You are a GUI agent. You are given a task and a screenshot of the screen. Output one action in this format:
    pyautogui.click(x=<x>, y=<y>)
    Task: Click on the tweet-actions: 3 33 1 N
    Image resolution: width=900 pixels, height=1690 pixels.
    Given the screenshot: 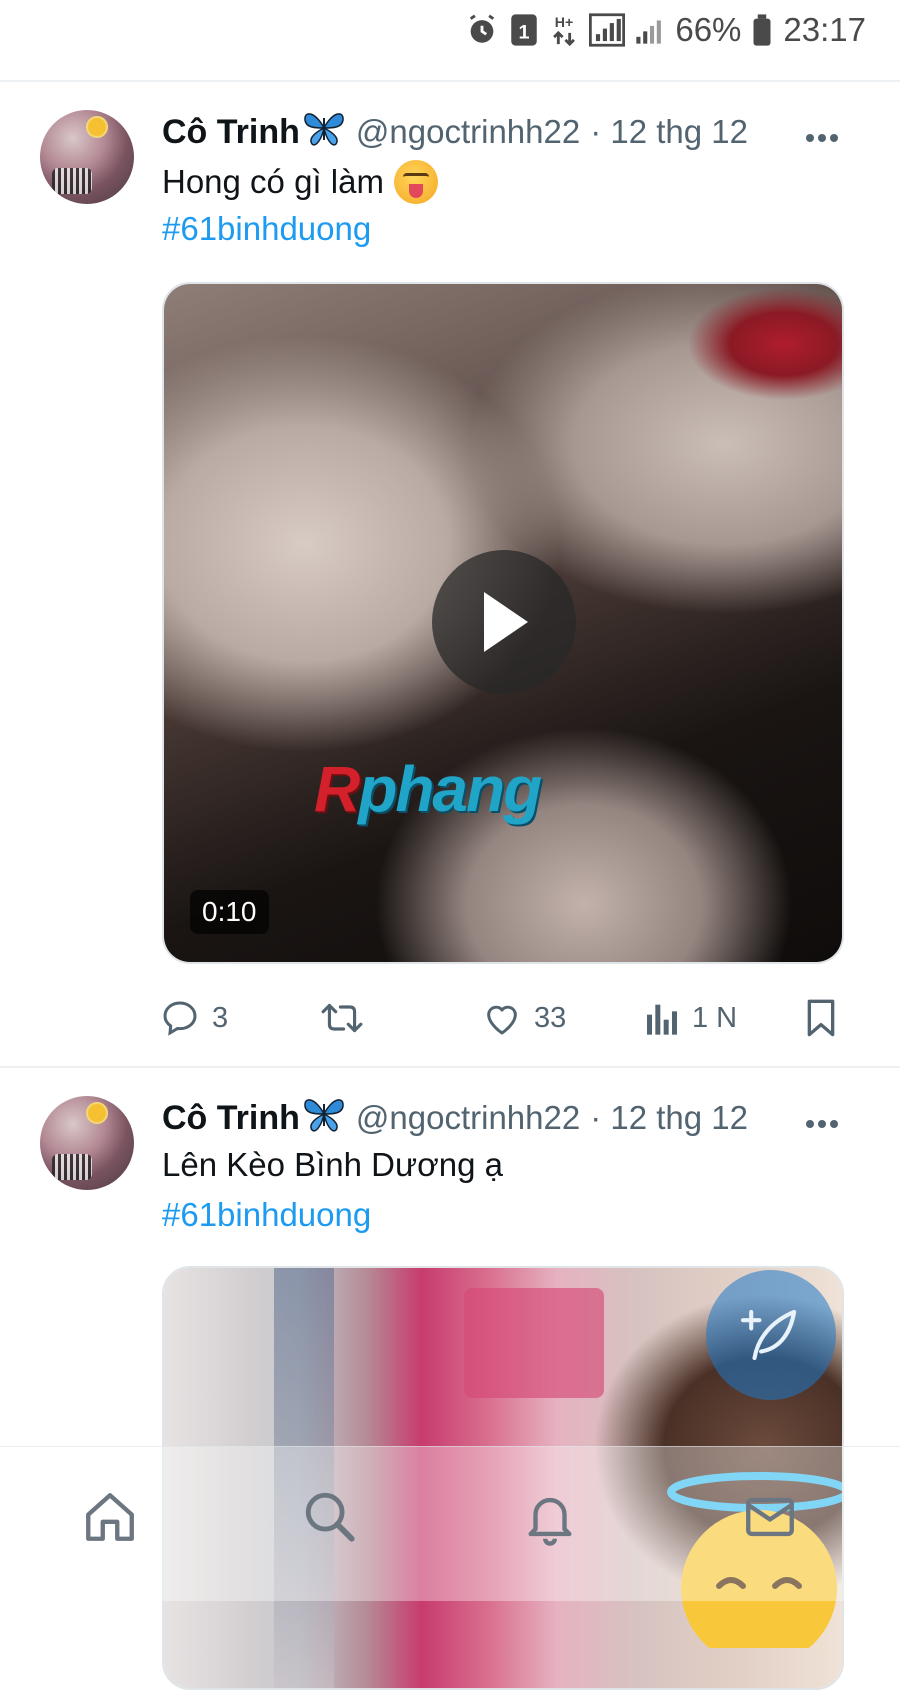 What is the action you would take?
    pyautogui.click(x=510, y=1018)
    